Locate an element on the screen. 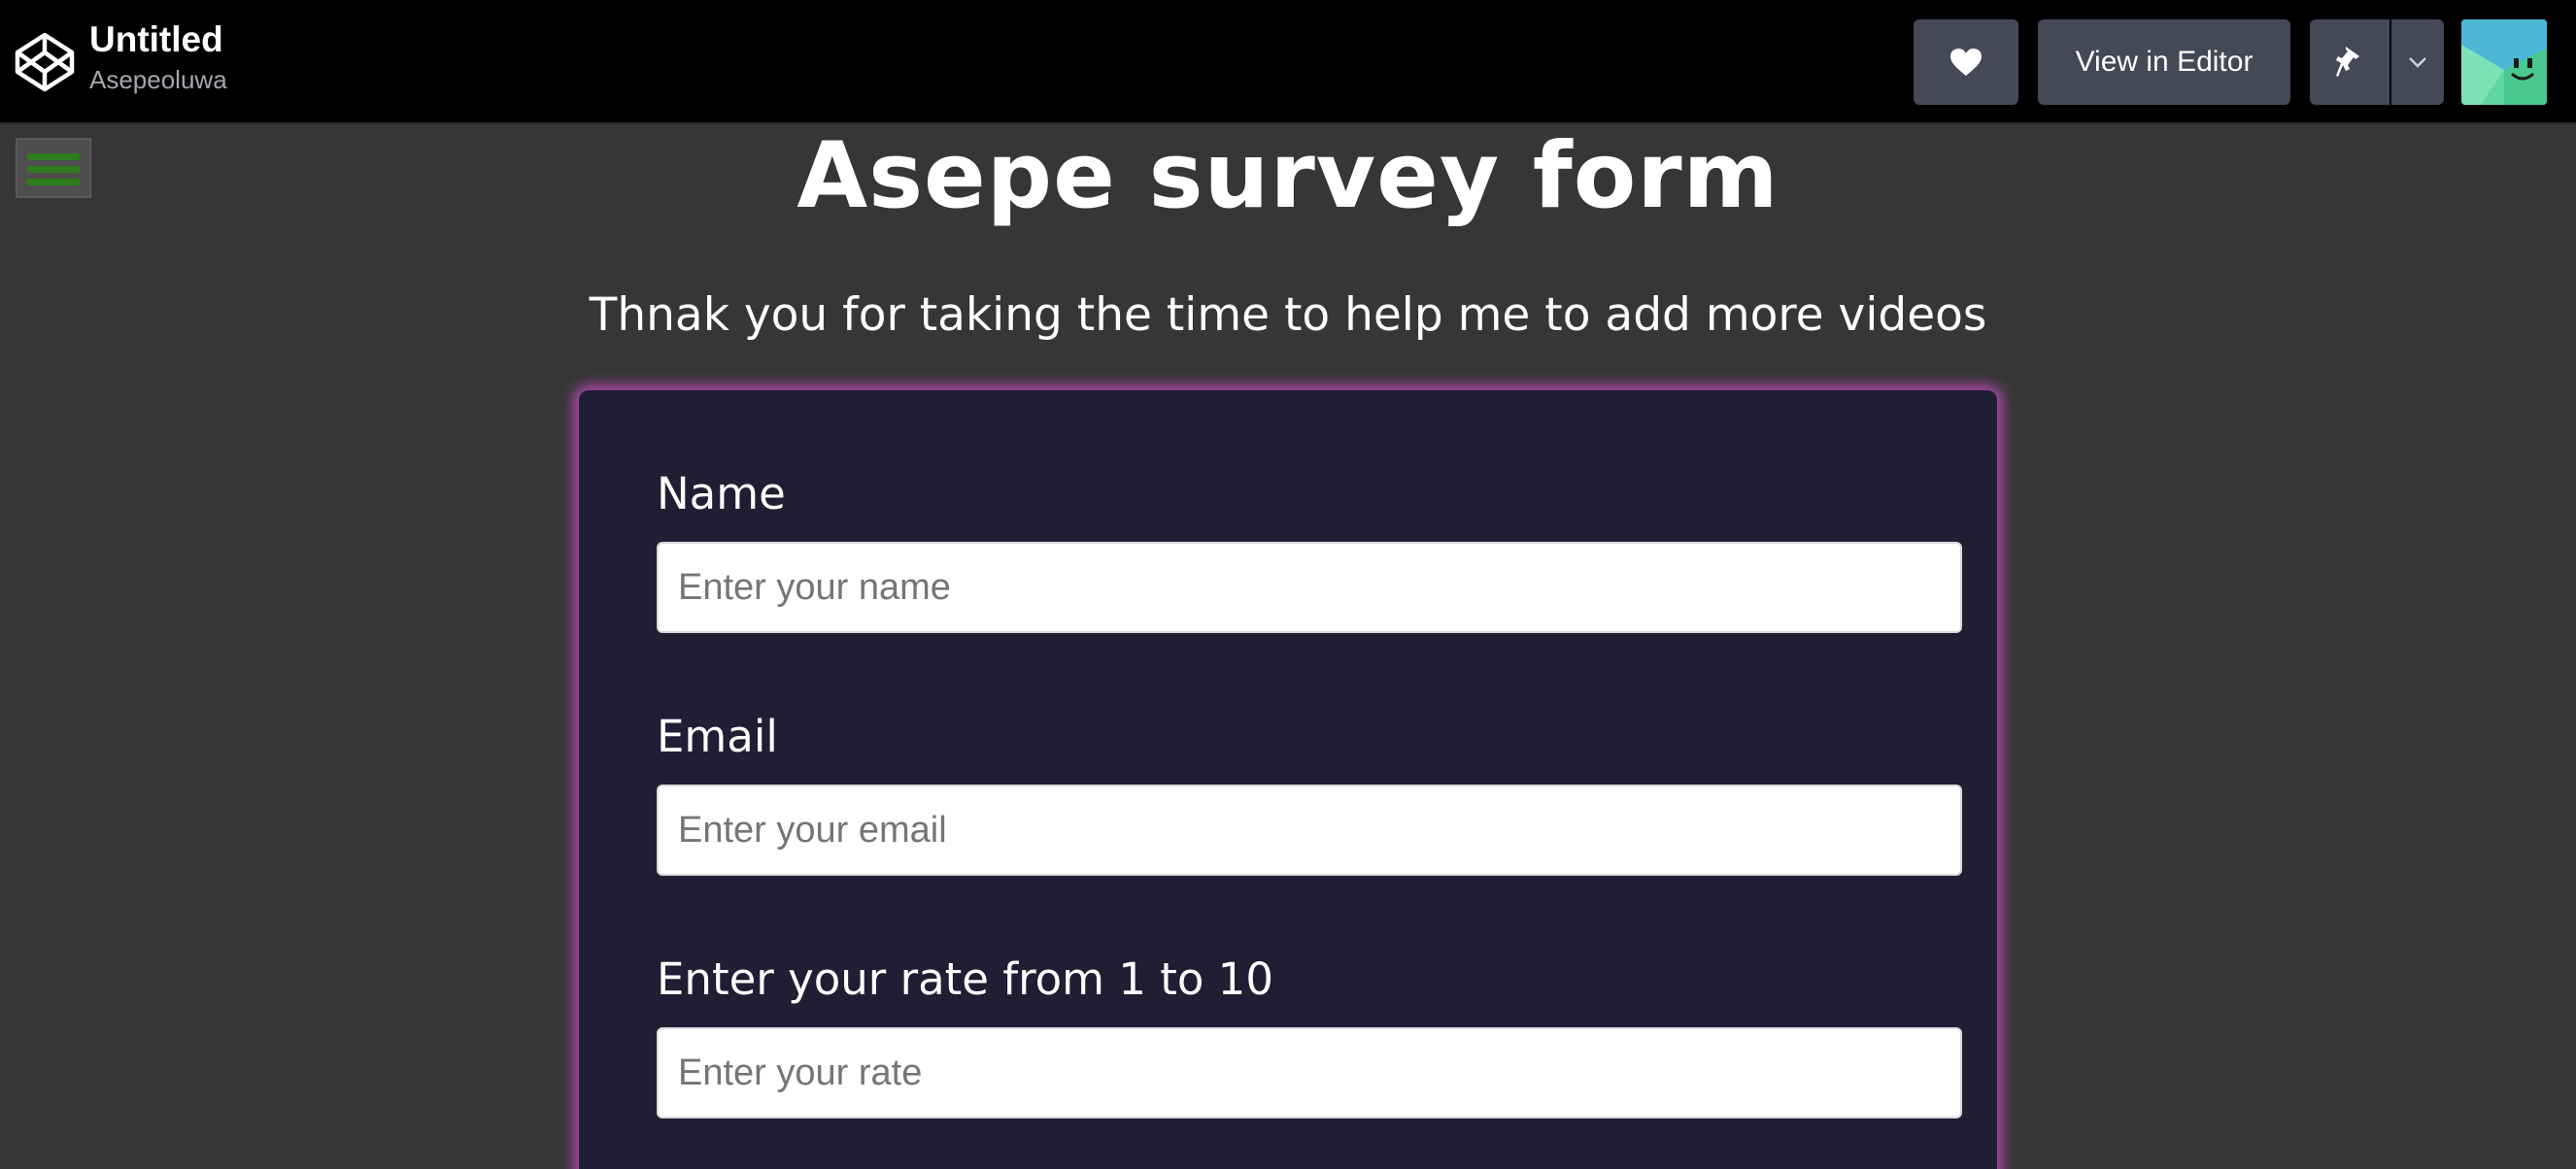 The image size is (2576, 1169). heart-icon is located at coordinates (1966, 62).